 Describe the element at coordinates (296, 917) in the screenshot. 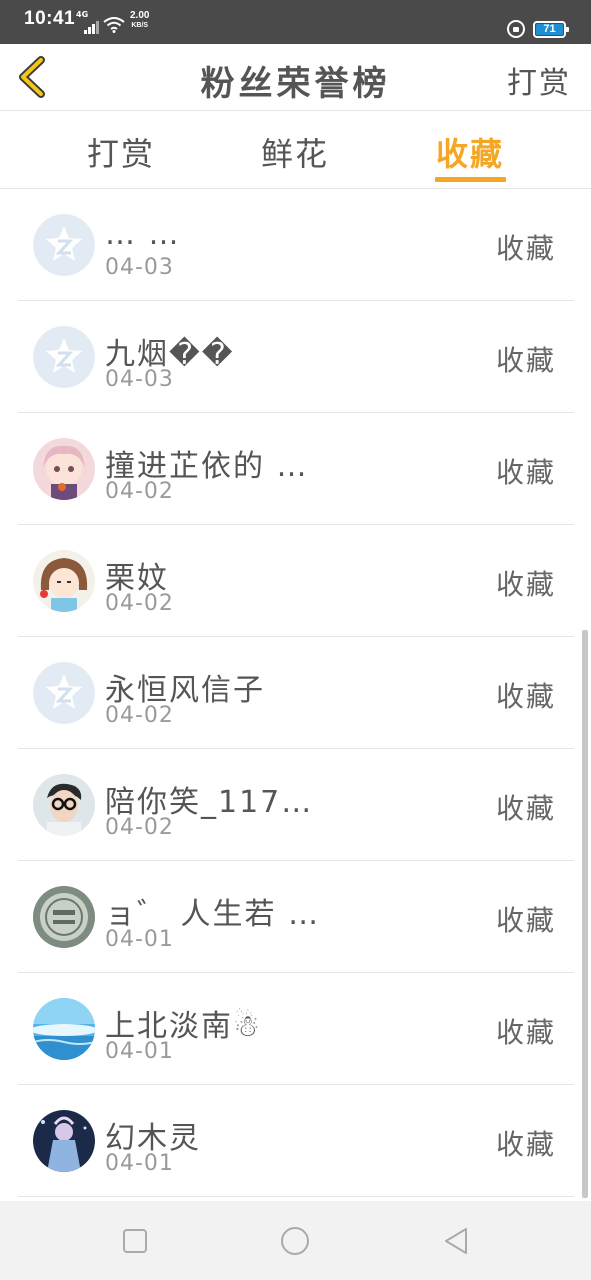

I see `list-item: ョ゛ 人生若 … 04-01 收藏` at that location.